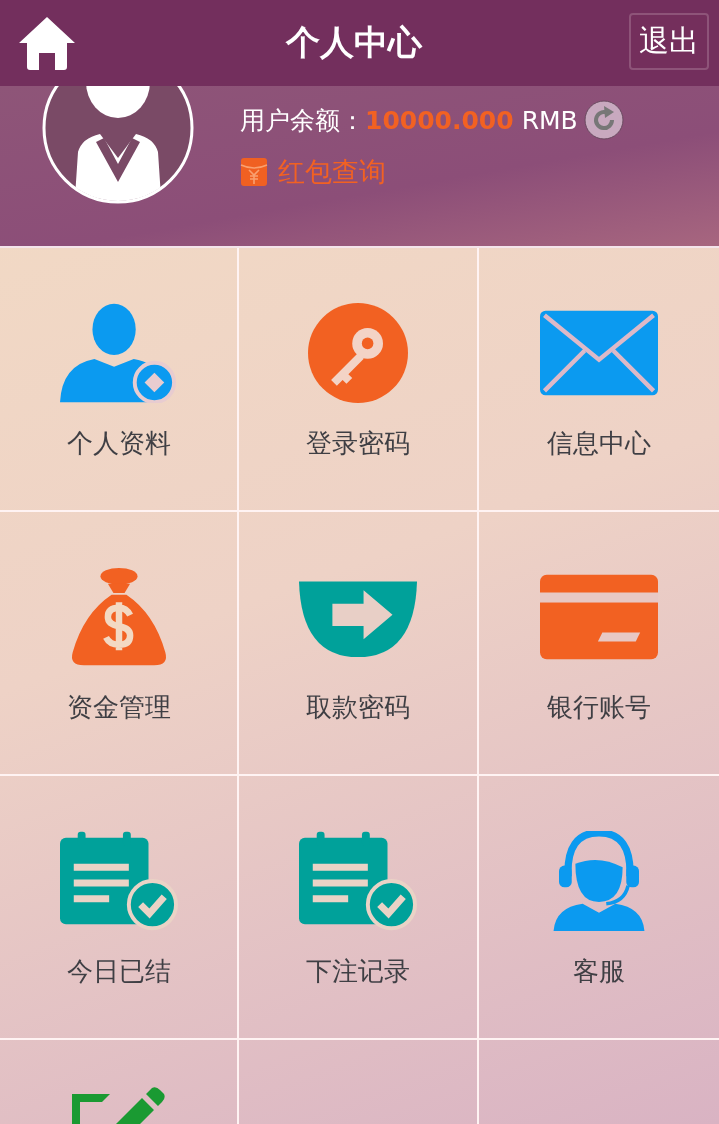  Describe the element at coordinates (119, 644) in the screenshot. I see `menu-tile: 资金管理` at that location.